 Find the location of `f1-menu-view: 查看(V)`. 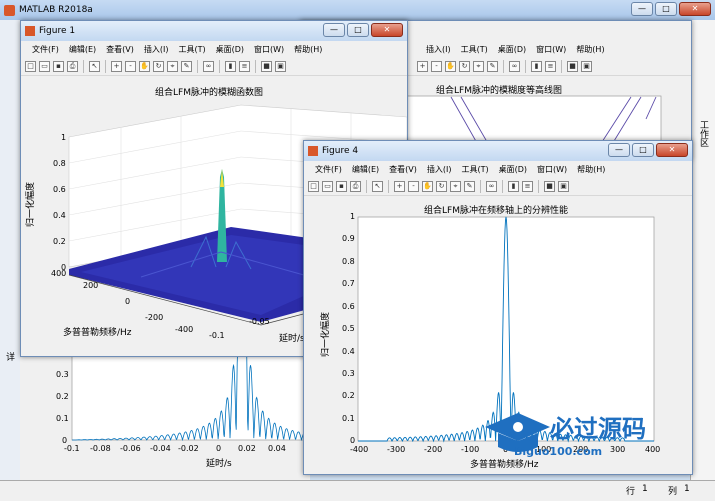

f1-menu-view: 查看(V) is located at coordinates (120, 49).